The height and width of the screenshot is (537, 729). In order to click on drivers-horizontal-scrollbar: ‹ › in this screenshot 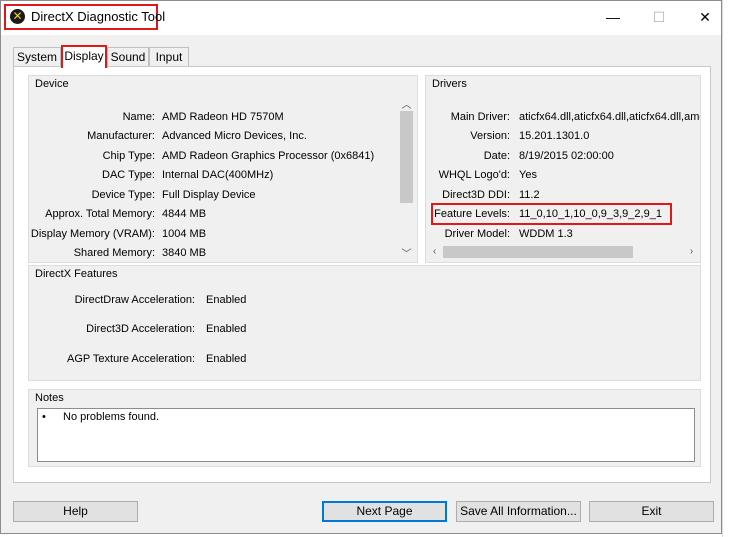, I will do `click(563, 252)`.